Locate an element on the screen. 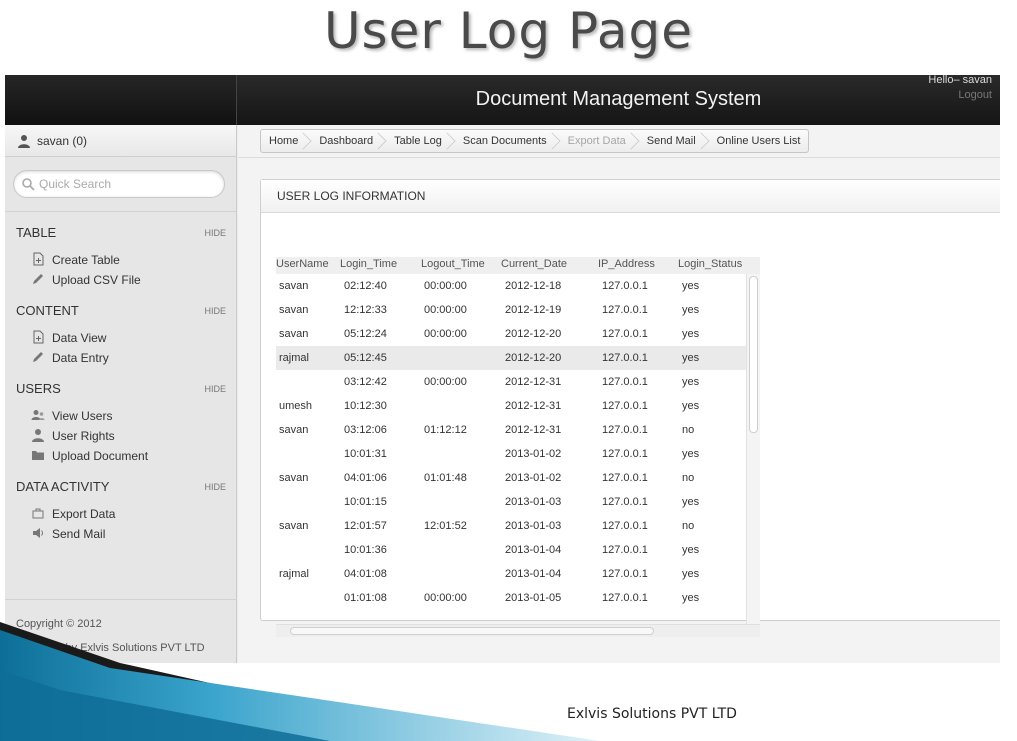 The image size is (1017, 741). section-header: TABLE HIDE is located at coordinates (121, 232).